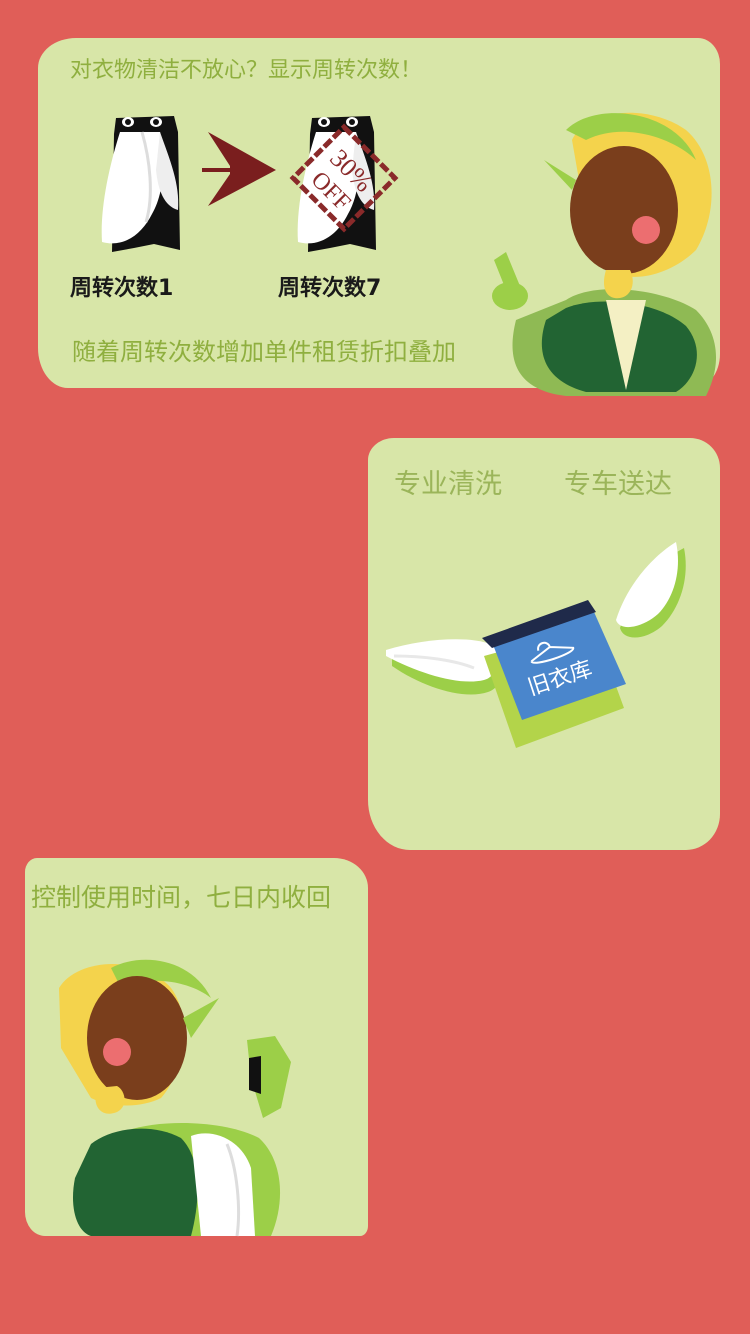 This screenshot has width=750, height=1334. What do you see at coordinates (618, 484) in the screenshot?
I see `service-delivery-label: 专车送达` at bounding box center [618, 484].